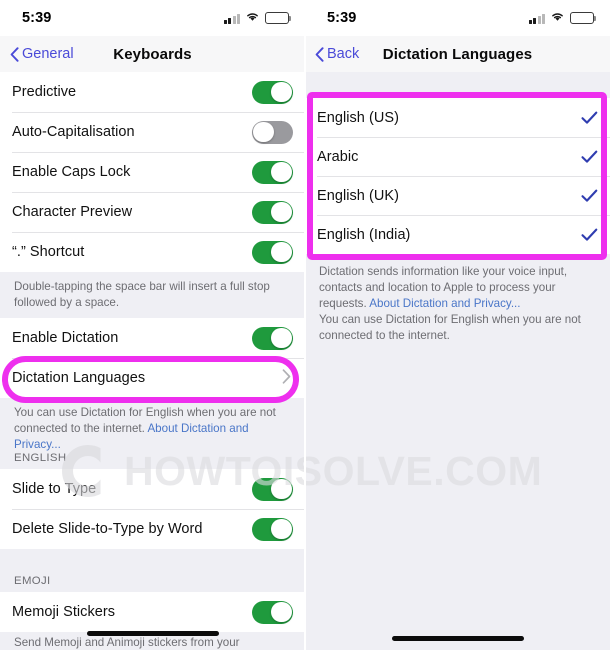  I want to click on row-period-shortcut: “.” Shortcut, so click(152, 252).